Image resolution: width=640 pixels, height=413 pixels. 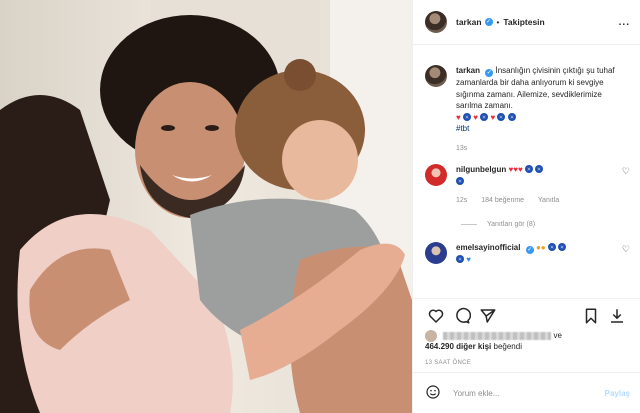 What do you see at coordinates (502, 200) in the screenshot?
I see `comment-likes: 184 beğenme` at bounding box center [502, 200].